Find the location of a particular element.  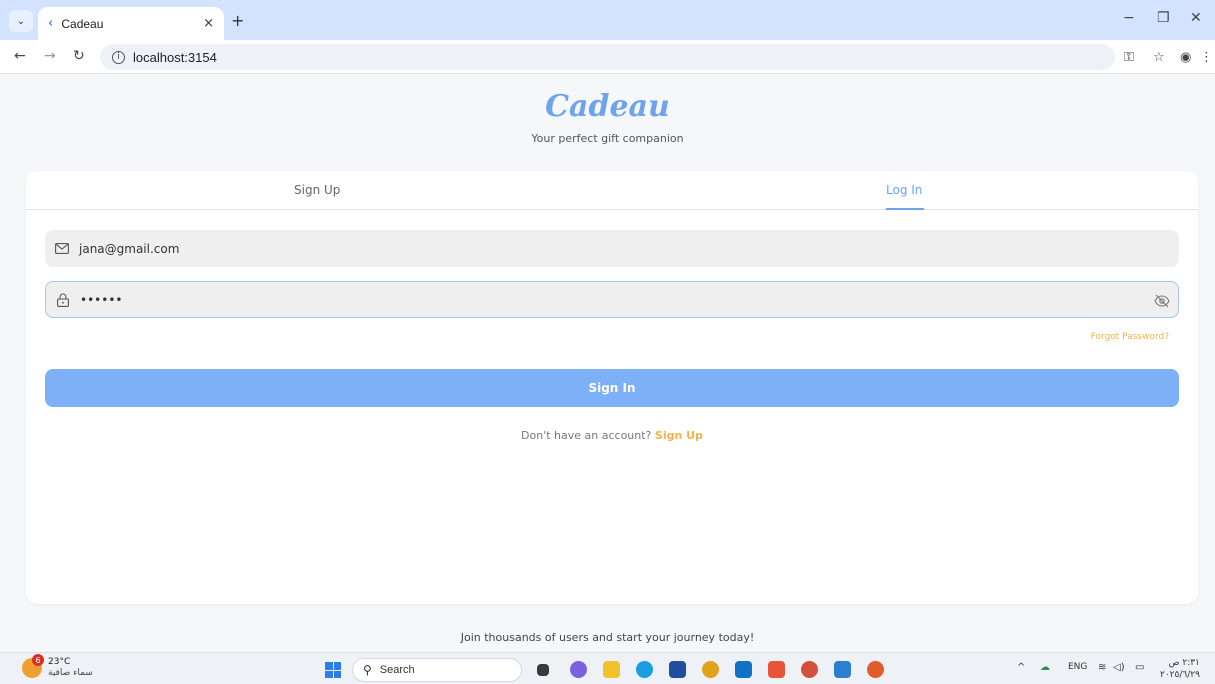

xampp-icon is located at coordinates (776, 669).